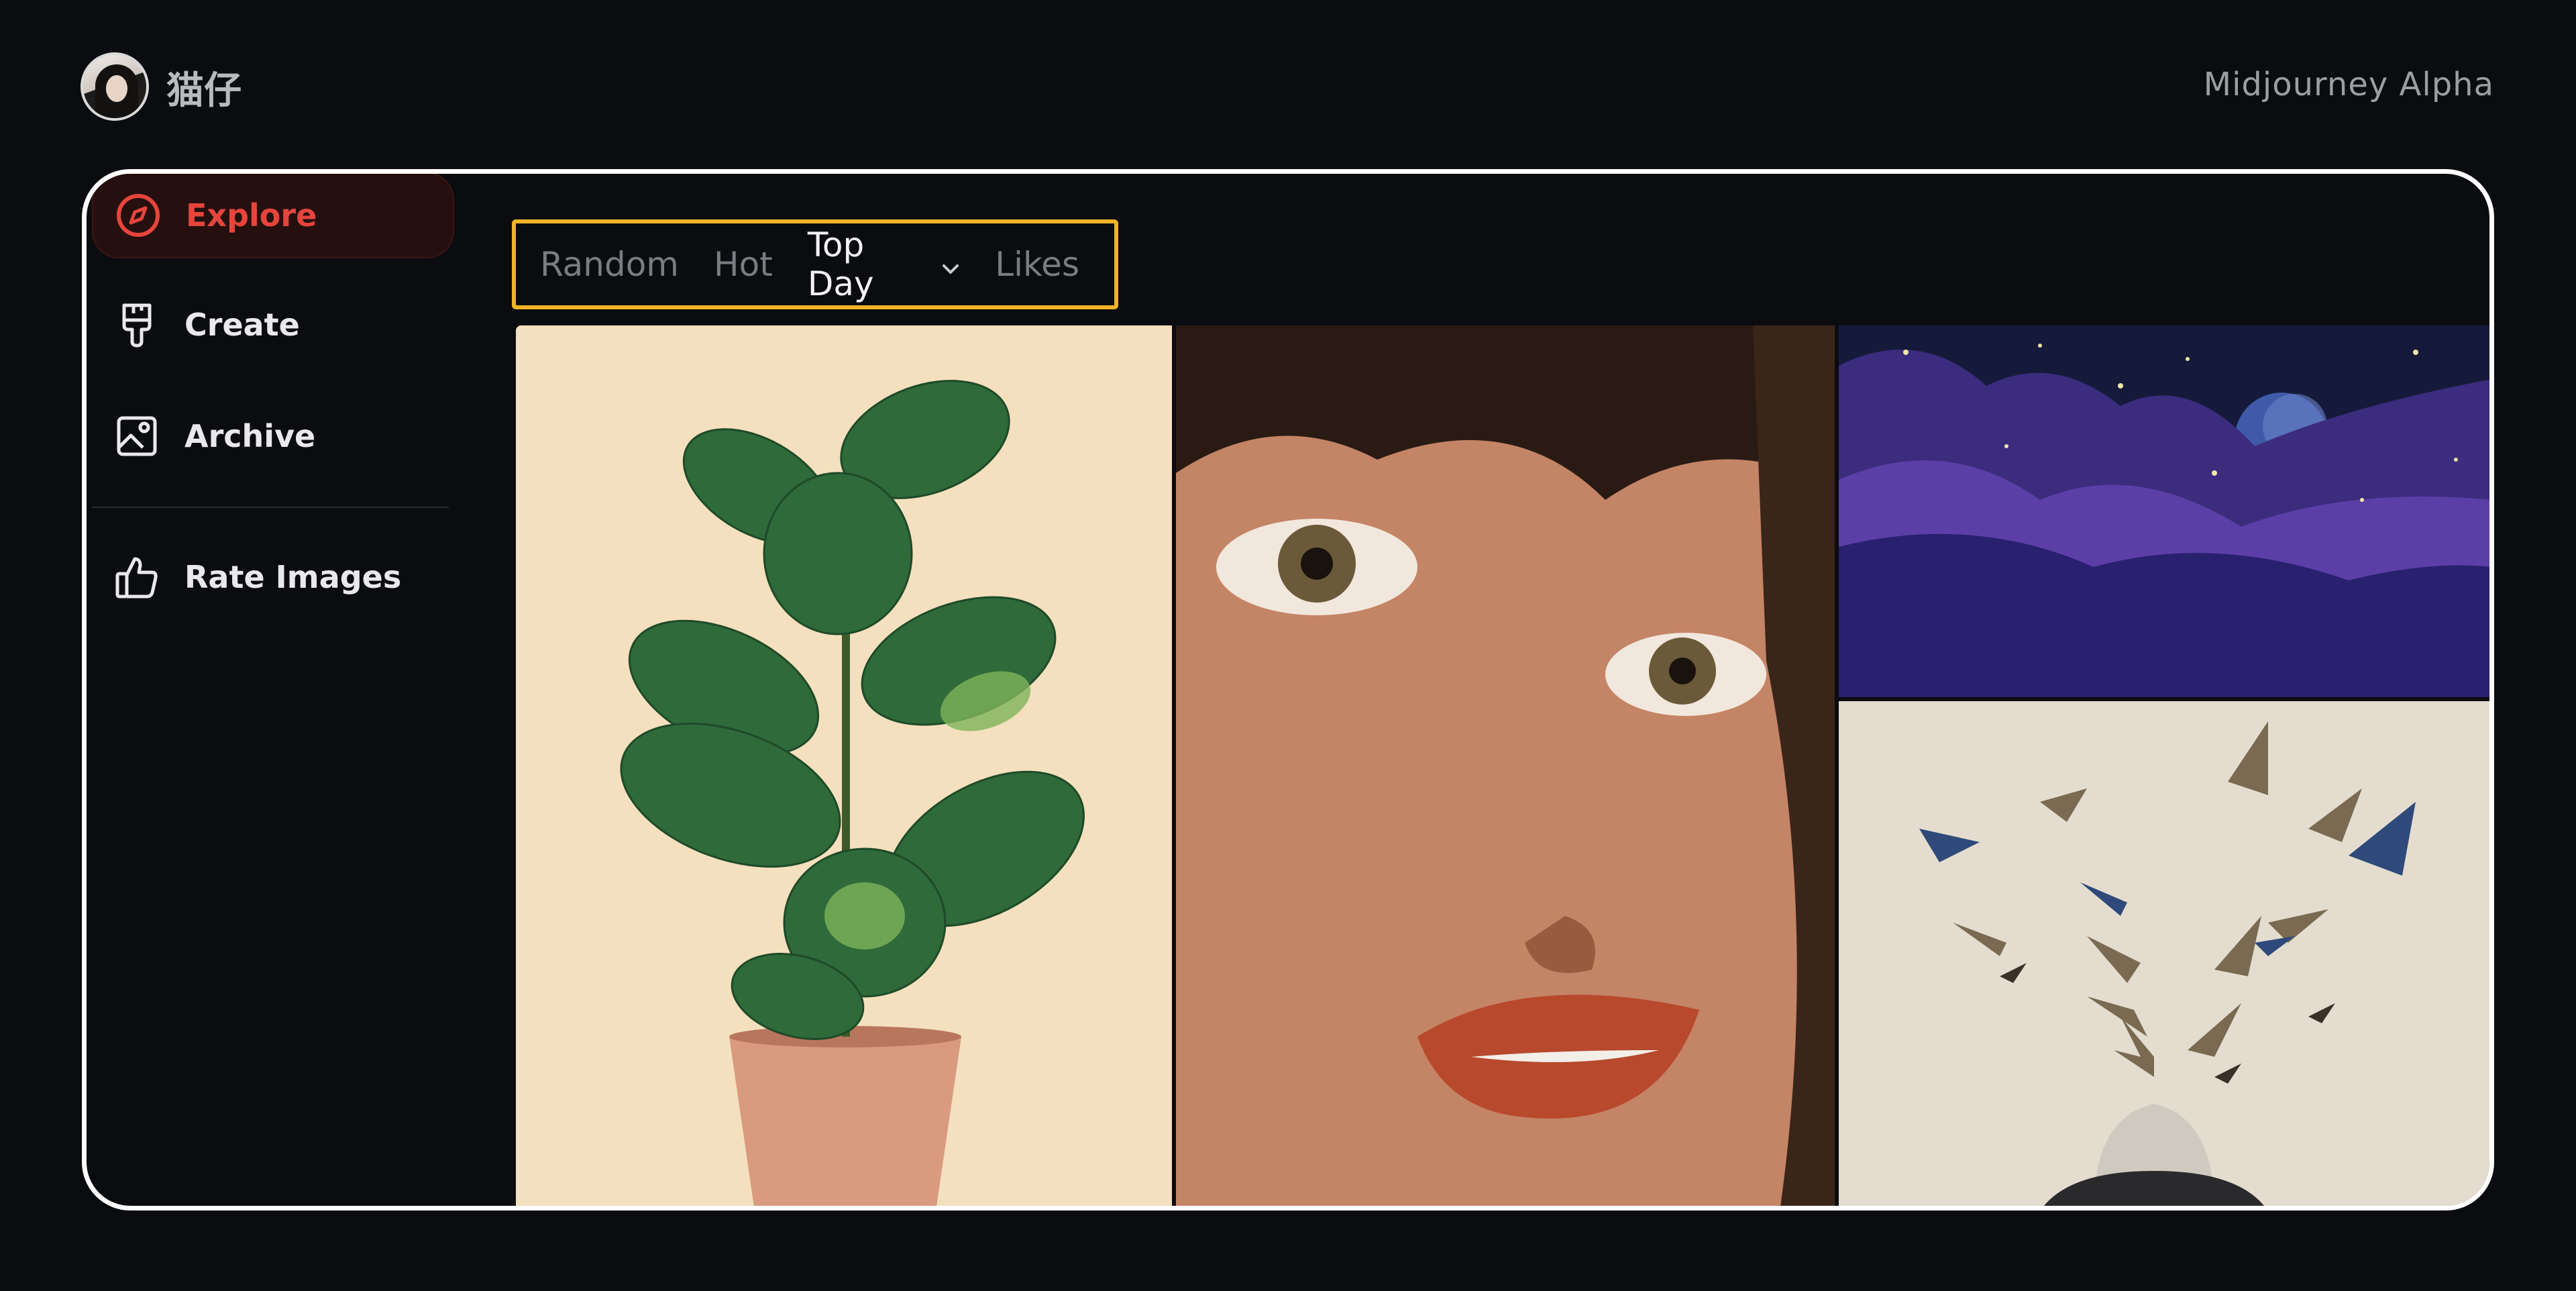 The height and width of the screenshot is (1291, 2576). Describe the element at coordinates (743, 264) in the screenshot. I see `tab-hot: Hot` at that location.